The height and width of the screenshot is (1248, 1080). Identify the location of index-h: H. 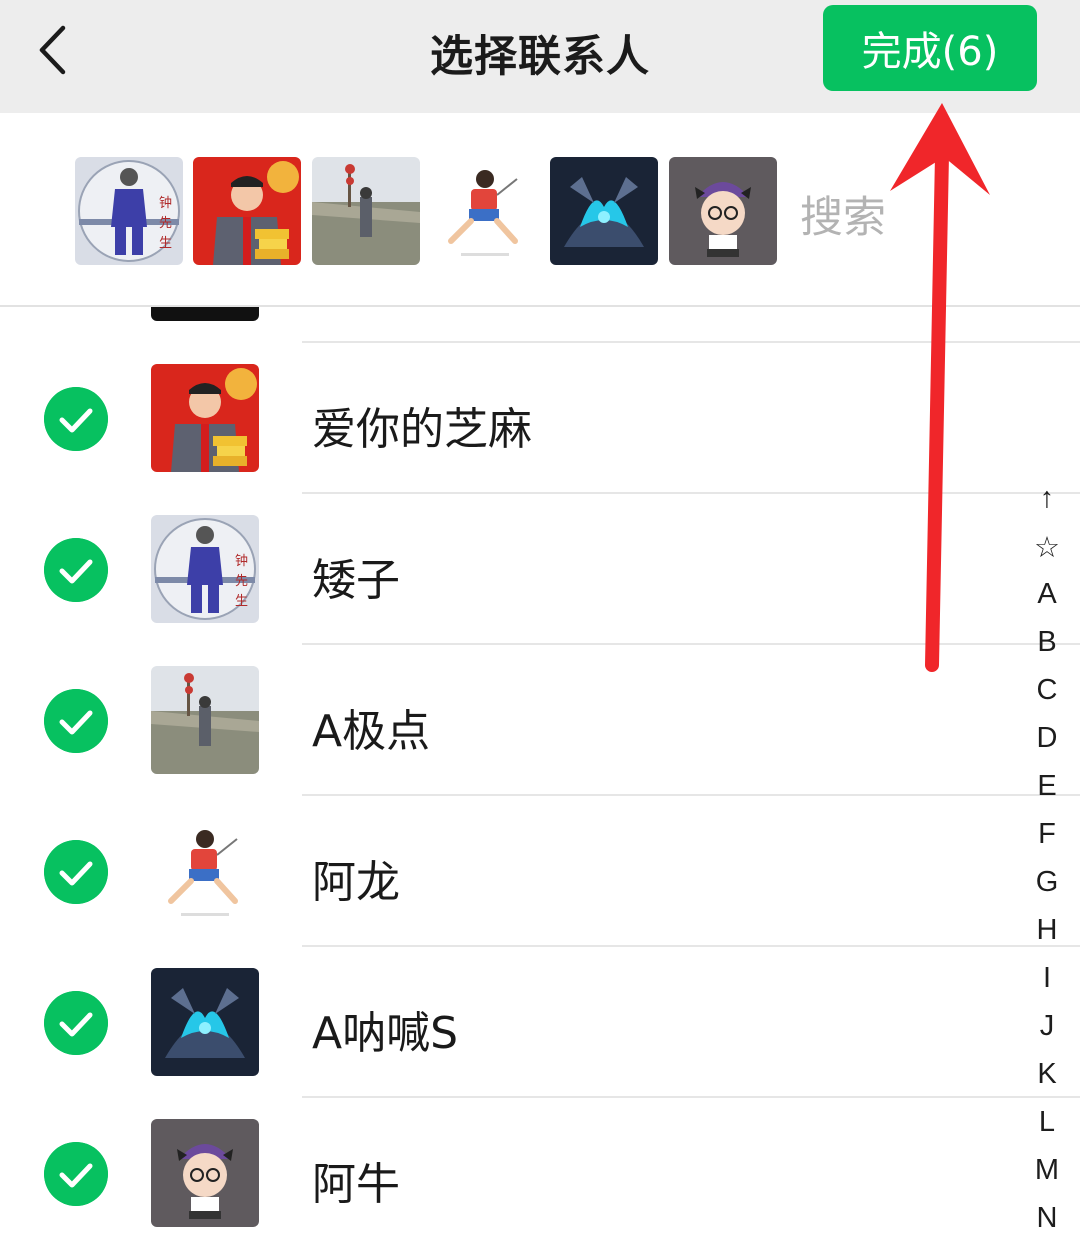
(1047, 930).